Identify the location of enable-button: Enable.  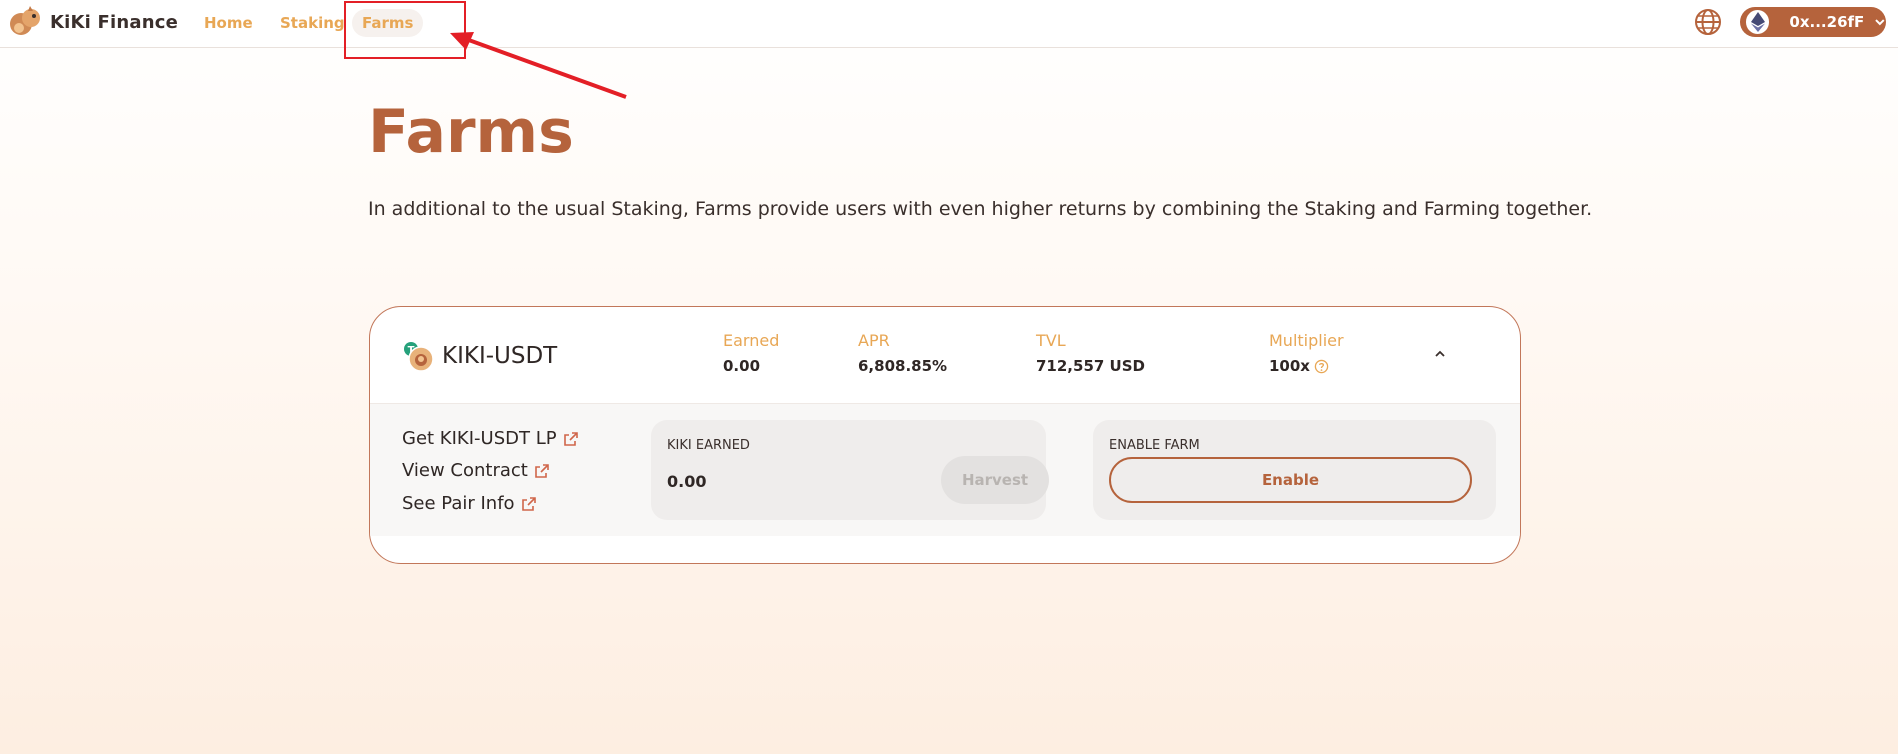
(1290, 480).